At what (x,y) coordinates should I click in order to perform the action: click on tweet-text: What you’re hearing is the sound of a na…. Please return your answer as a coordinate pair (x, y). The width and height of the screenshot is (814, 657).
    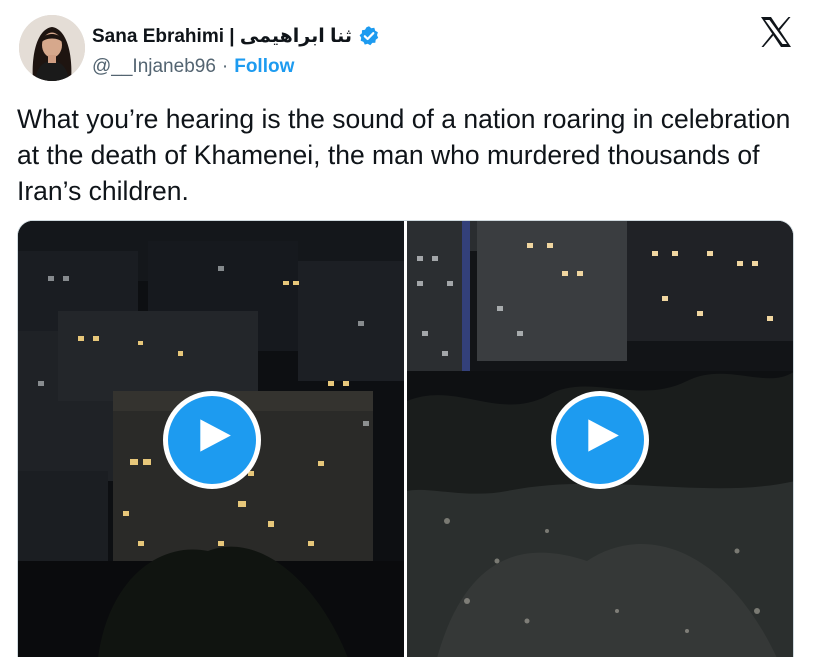
    Looking at the image, I should click on (404, 155).